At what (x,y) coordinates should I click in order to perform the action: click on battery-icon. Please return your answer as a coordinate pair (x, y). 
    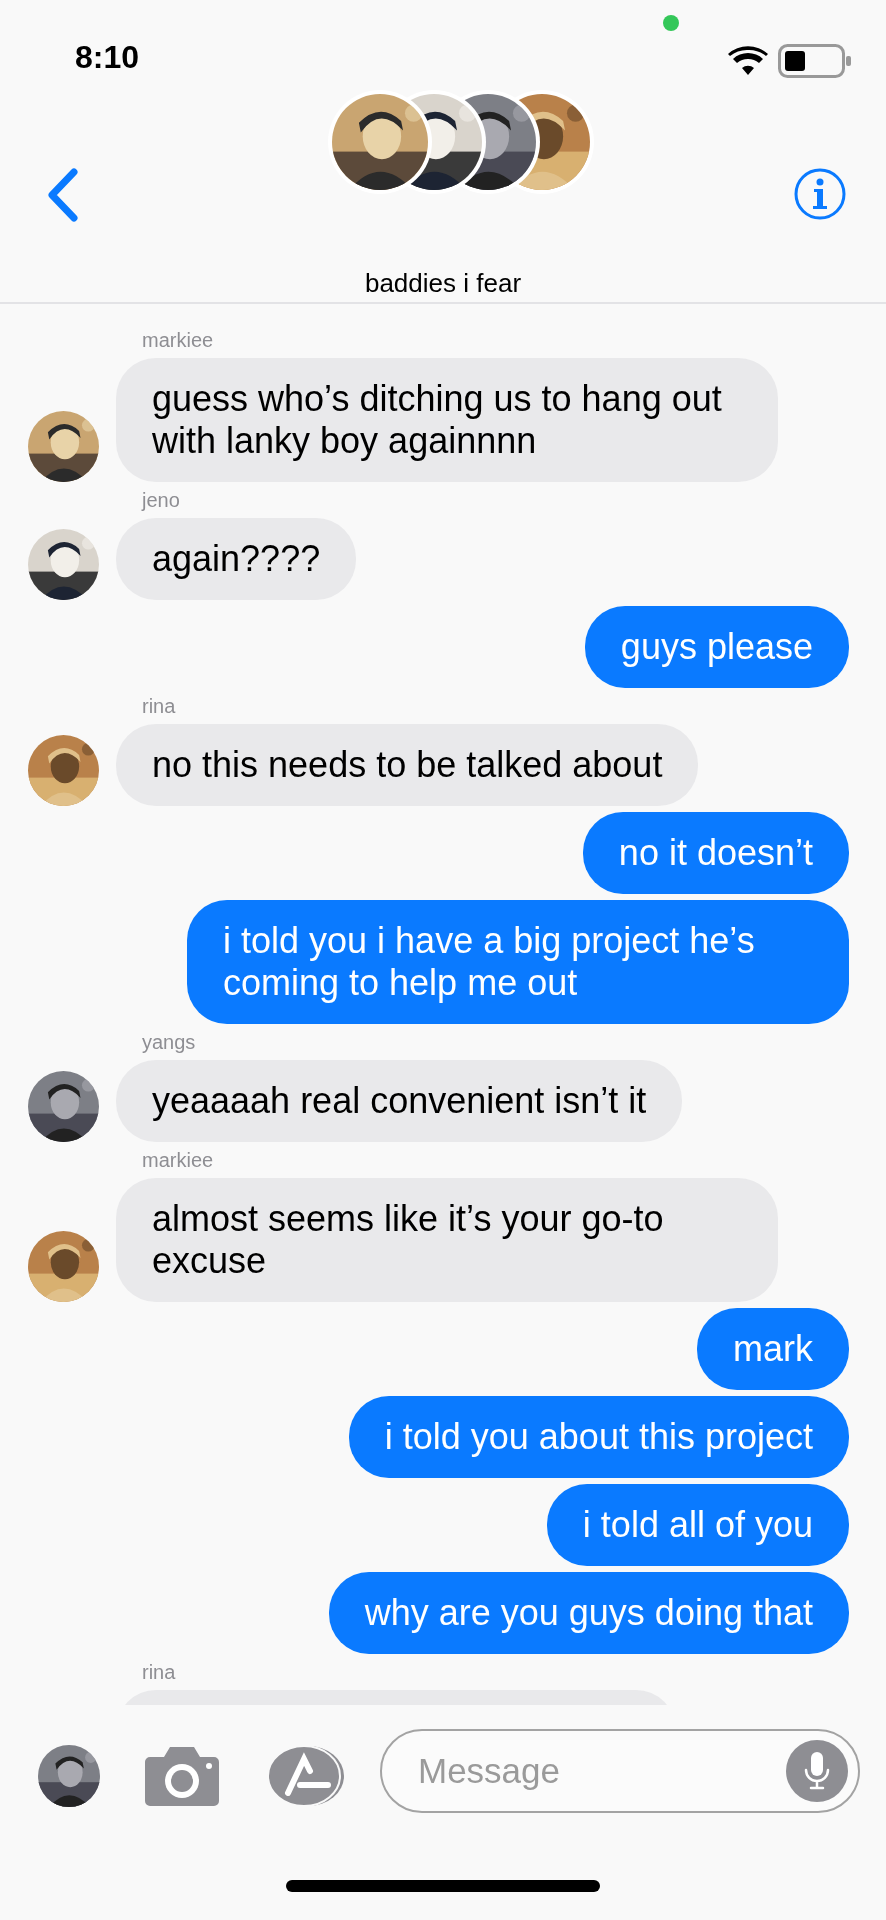
    Looking at the image, I should click on (815, 61).